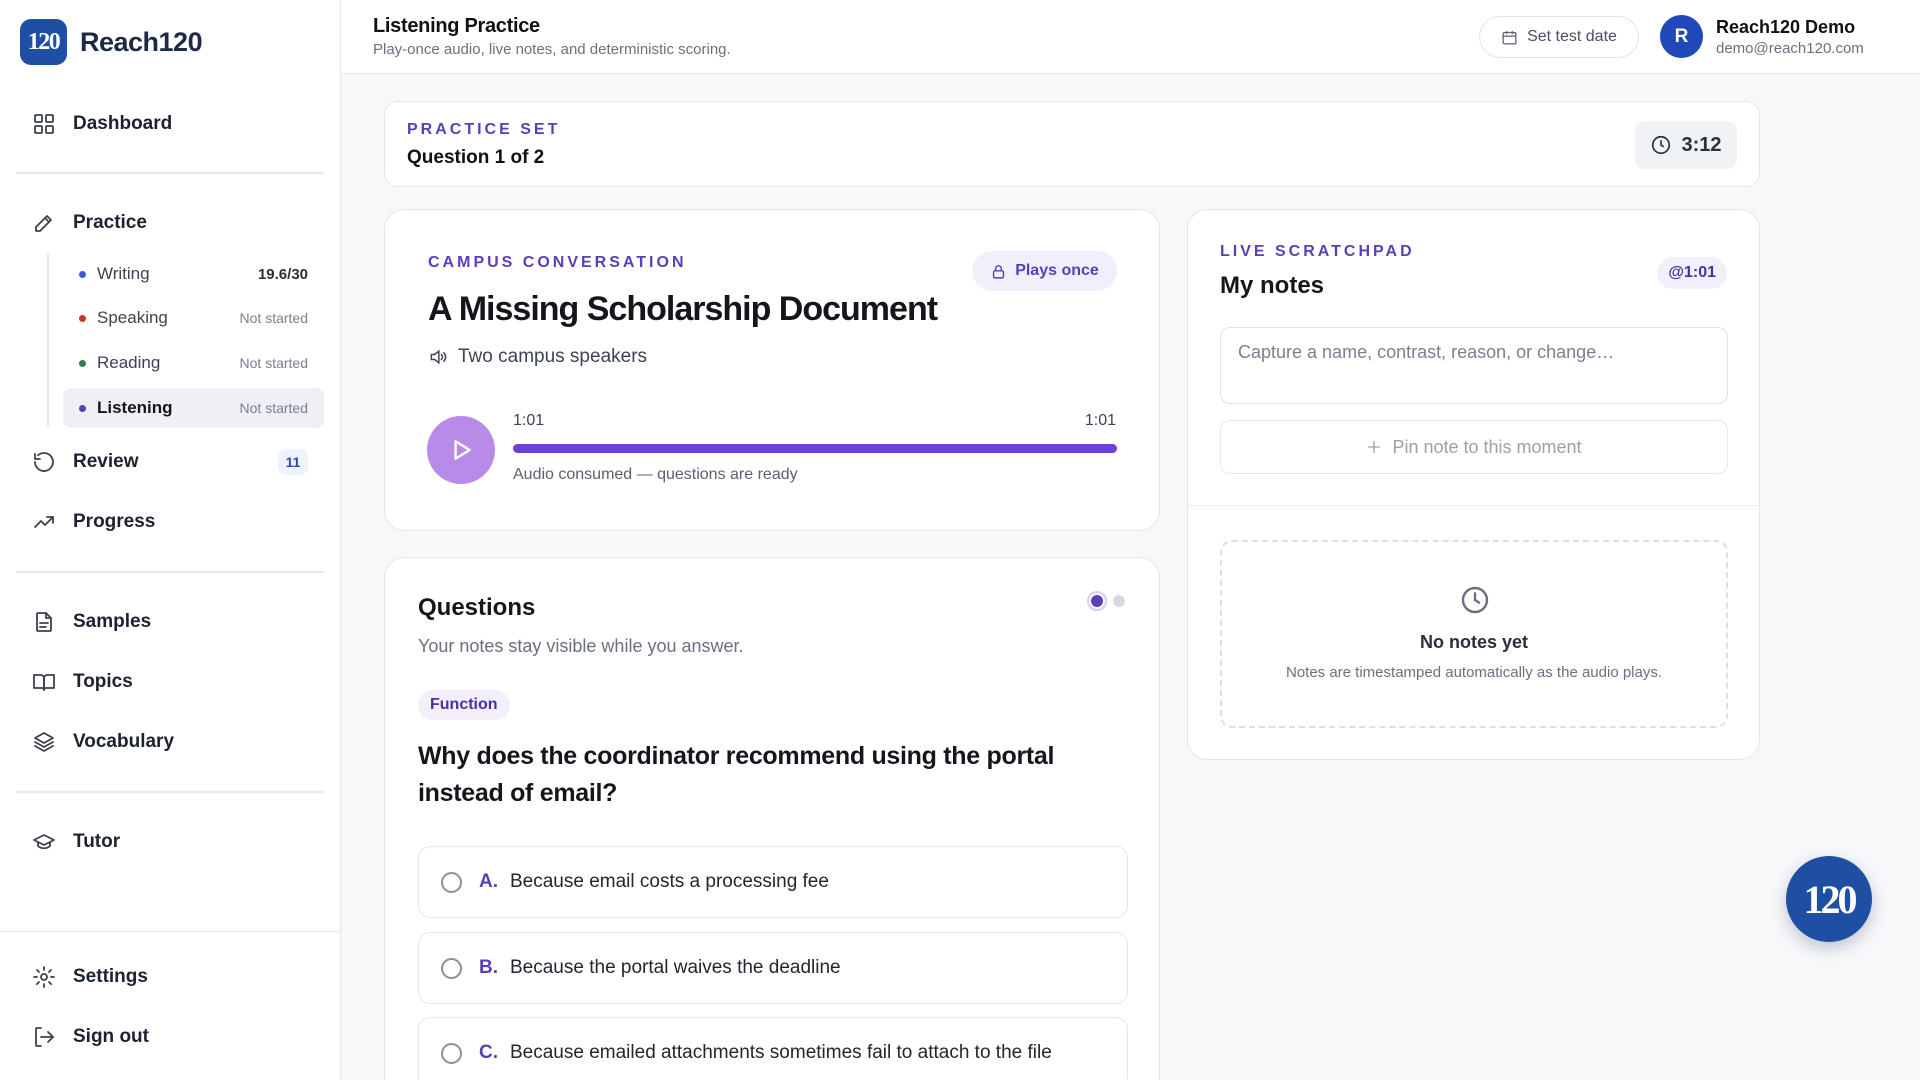 The image size is (1920, 1080). I want to click on nav-vocabulary: Vocabulary, so click(170, 742).